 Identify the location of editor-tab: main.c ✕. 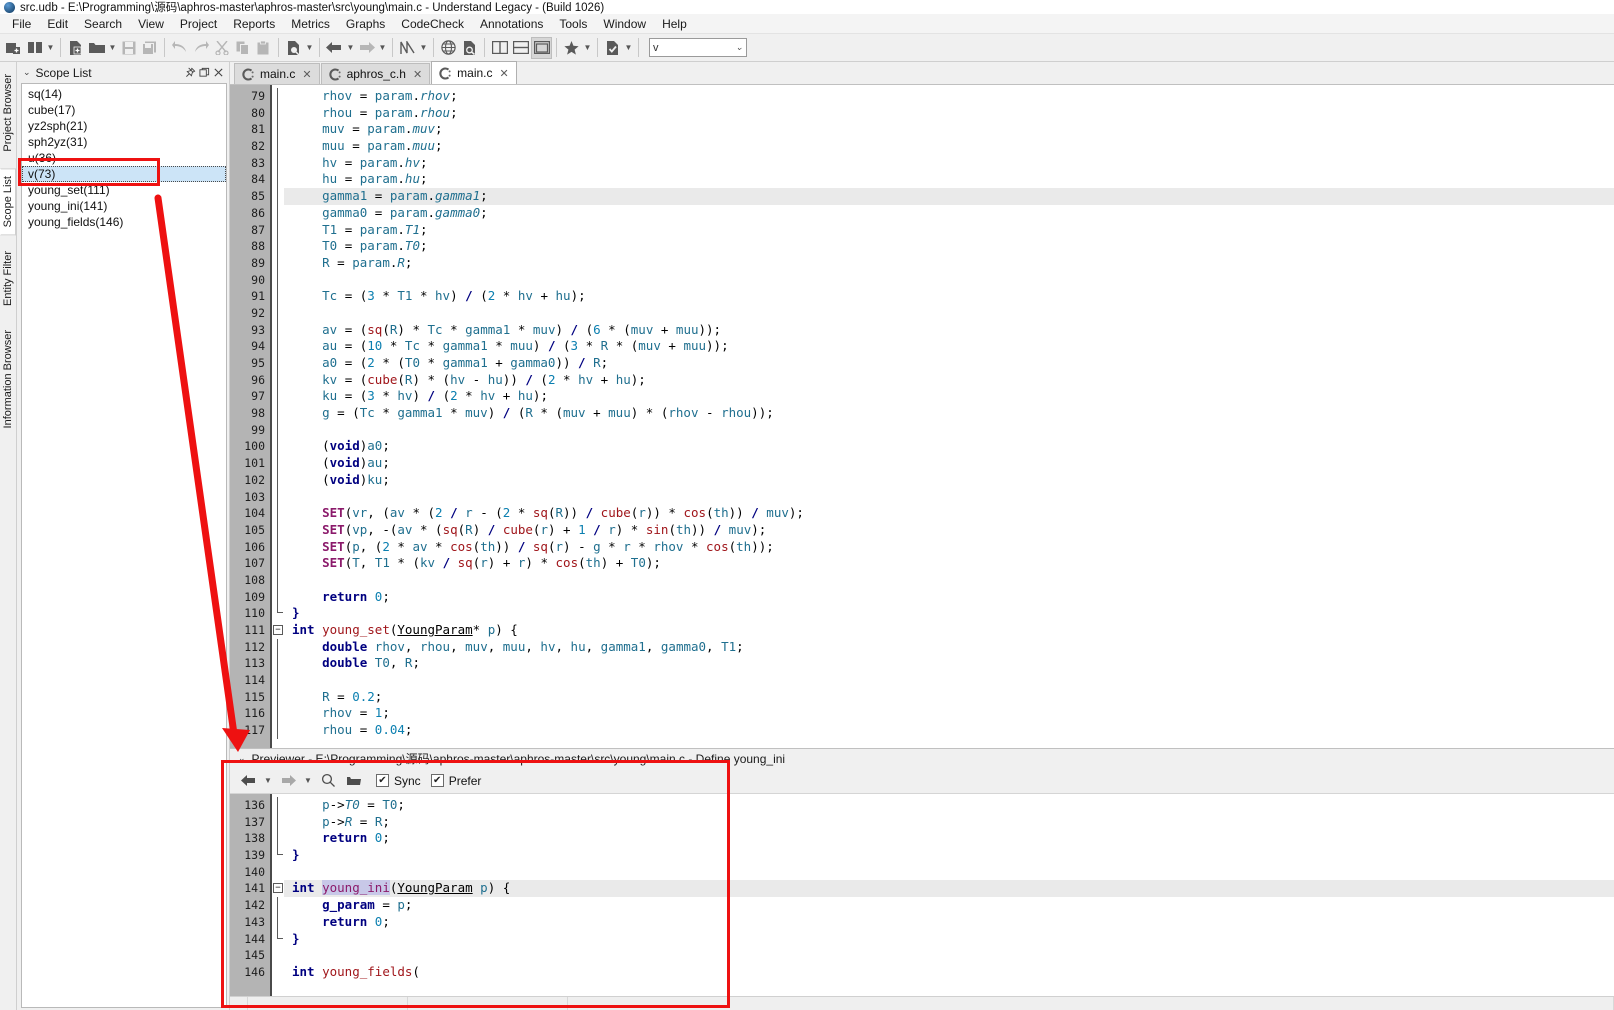
(277, 73).